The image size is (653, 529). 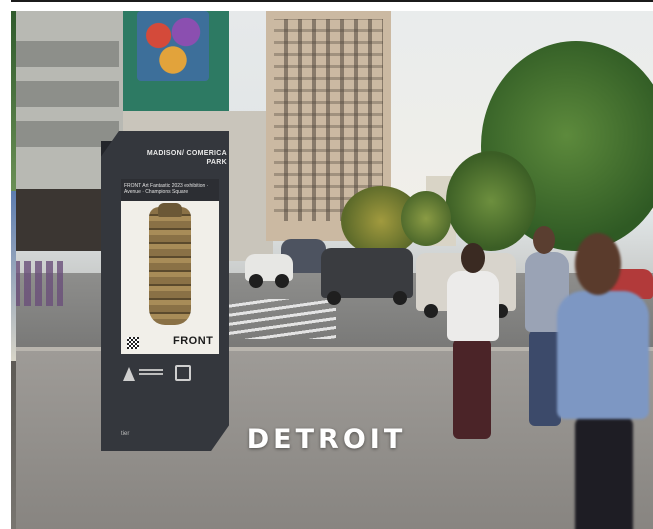 I want to click on pedestrian, so click(x=474, y=343).